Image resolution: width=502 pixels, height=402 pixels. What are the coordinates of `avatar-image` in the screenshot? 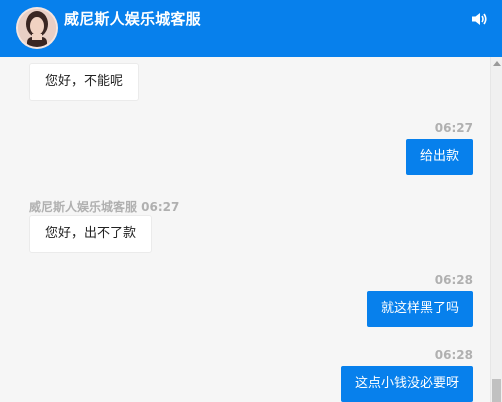 It's located at (37, 28).